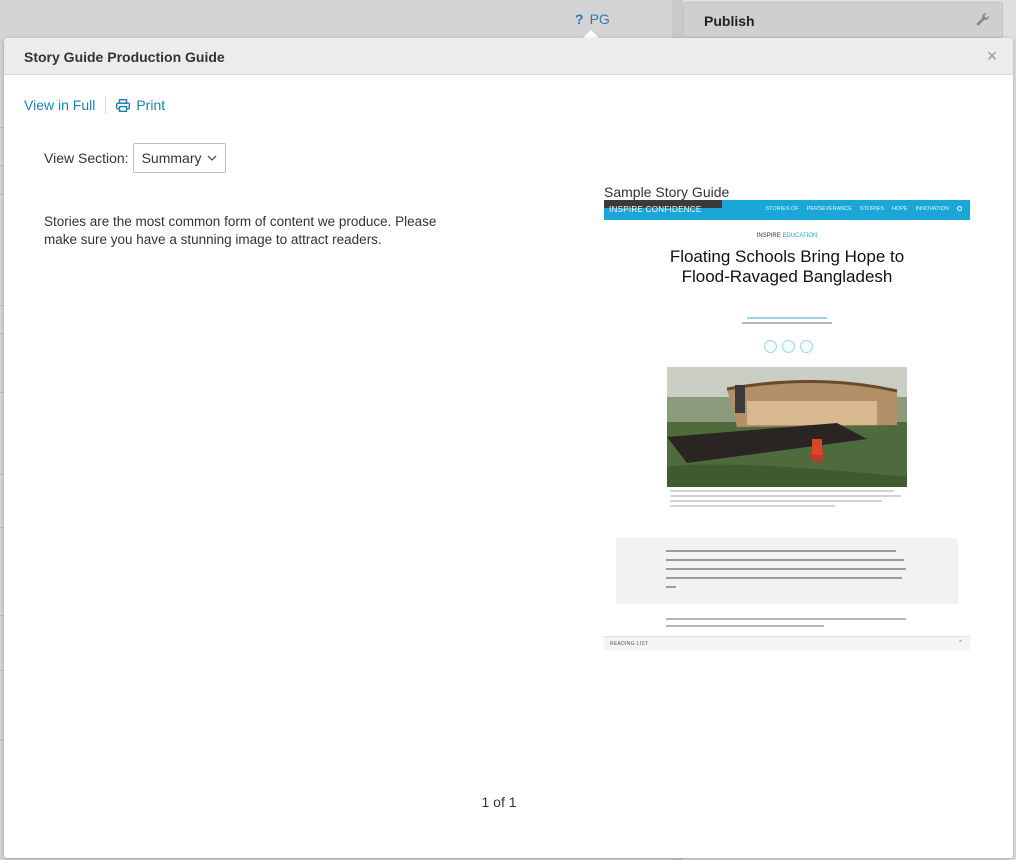 Image resolution: width=1016 pixels, height=860 pixels. What do you see at coordinates (151, 105) in the screenshot?
I see `print-label: Print` at bounding box center [151, 105].